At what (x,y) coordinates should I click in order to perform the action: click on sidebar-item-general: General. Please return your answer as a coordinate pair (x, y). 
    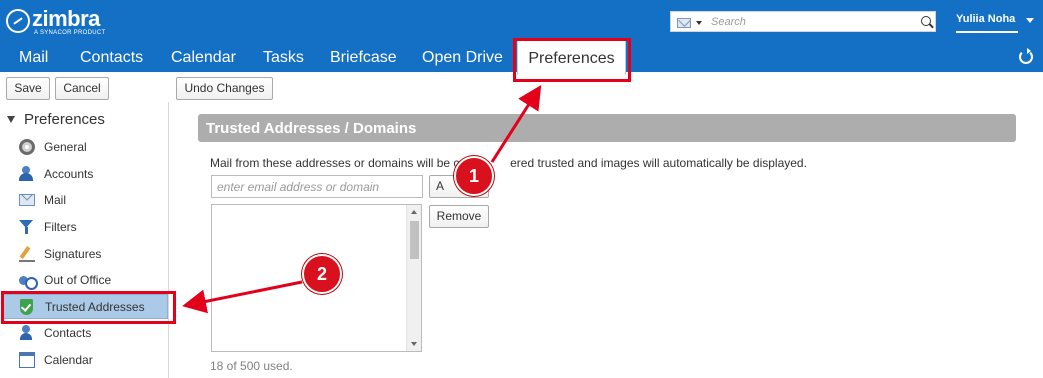
    Looking at the image, I should click on (84, 147).